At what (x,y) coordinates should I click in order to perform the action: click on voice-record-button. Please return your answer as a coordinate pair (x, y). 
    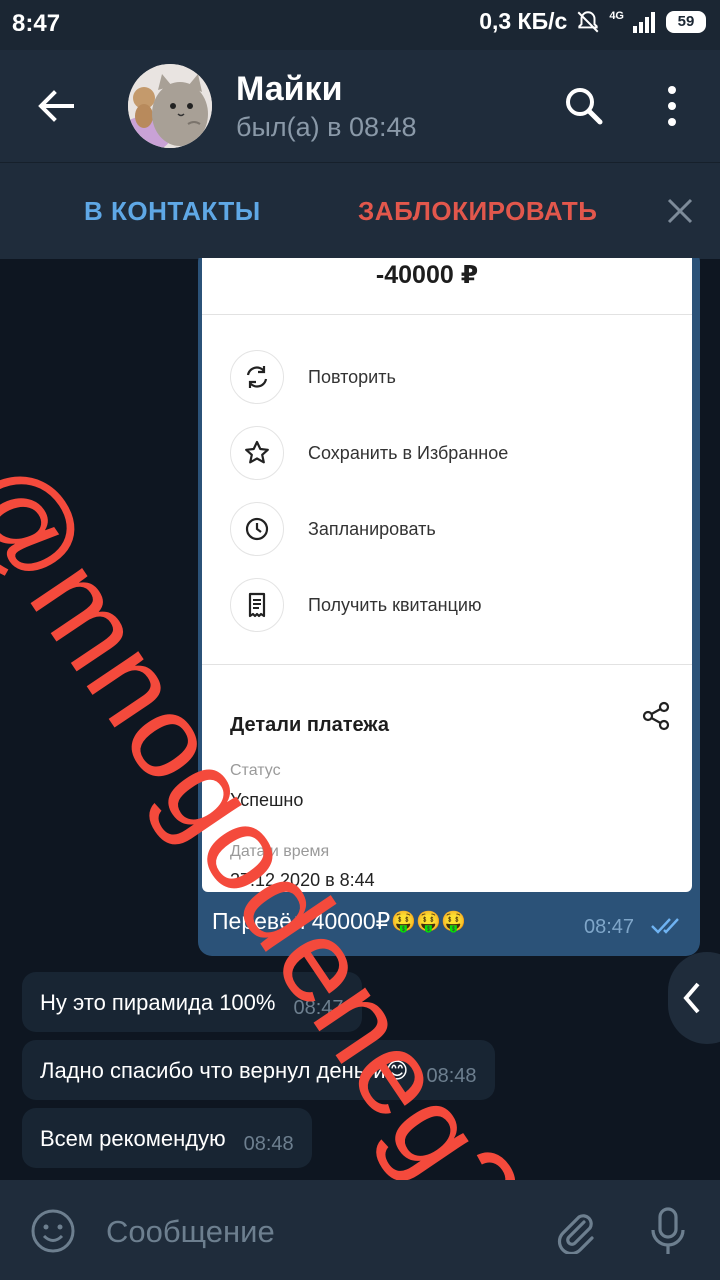
    Looking at the image, I should click on (668, 1231).